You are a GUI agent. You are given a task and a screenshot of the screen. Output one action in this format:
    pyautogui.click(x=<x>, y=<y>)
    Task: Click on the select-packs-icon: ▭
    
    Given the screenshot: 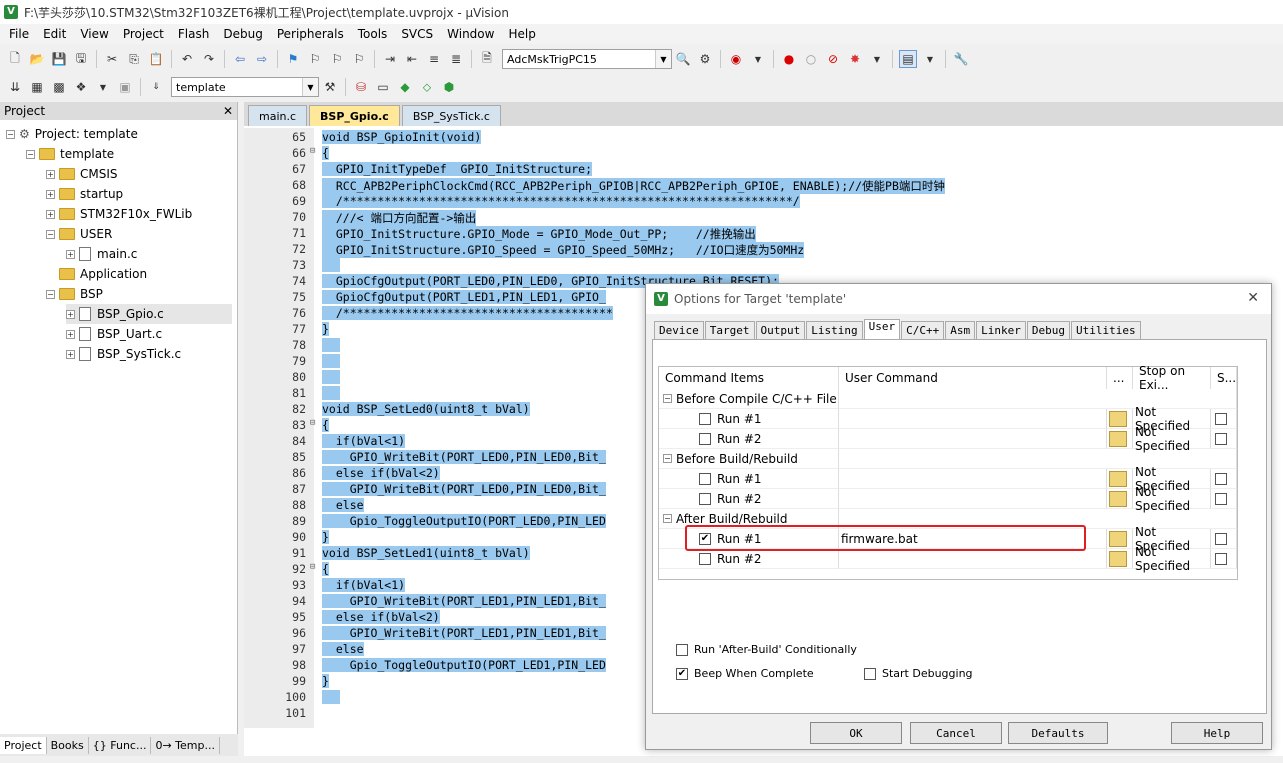 What is the action you would take?
    pyautogui.click(x=383, y=87)
    